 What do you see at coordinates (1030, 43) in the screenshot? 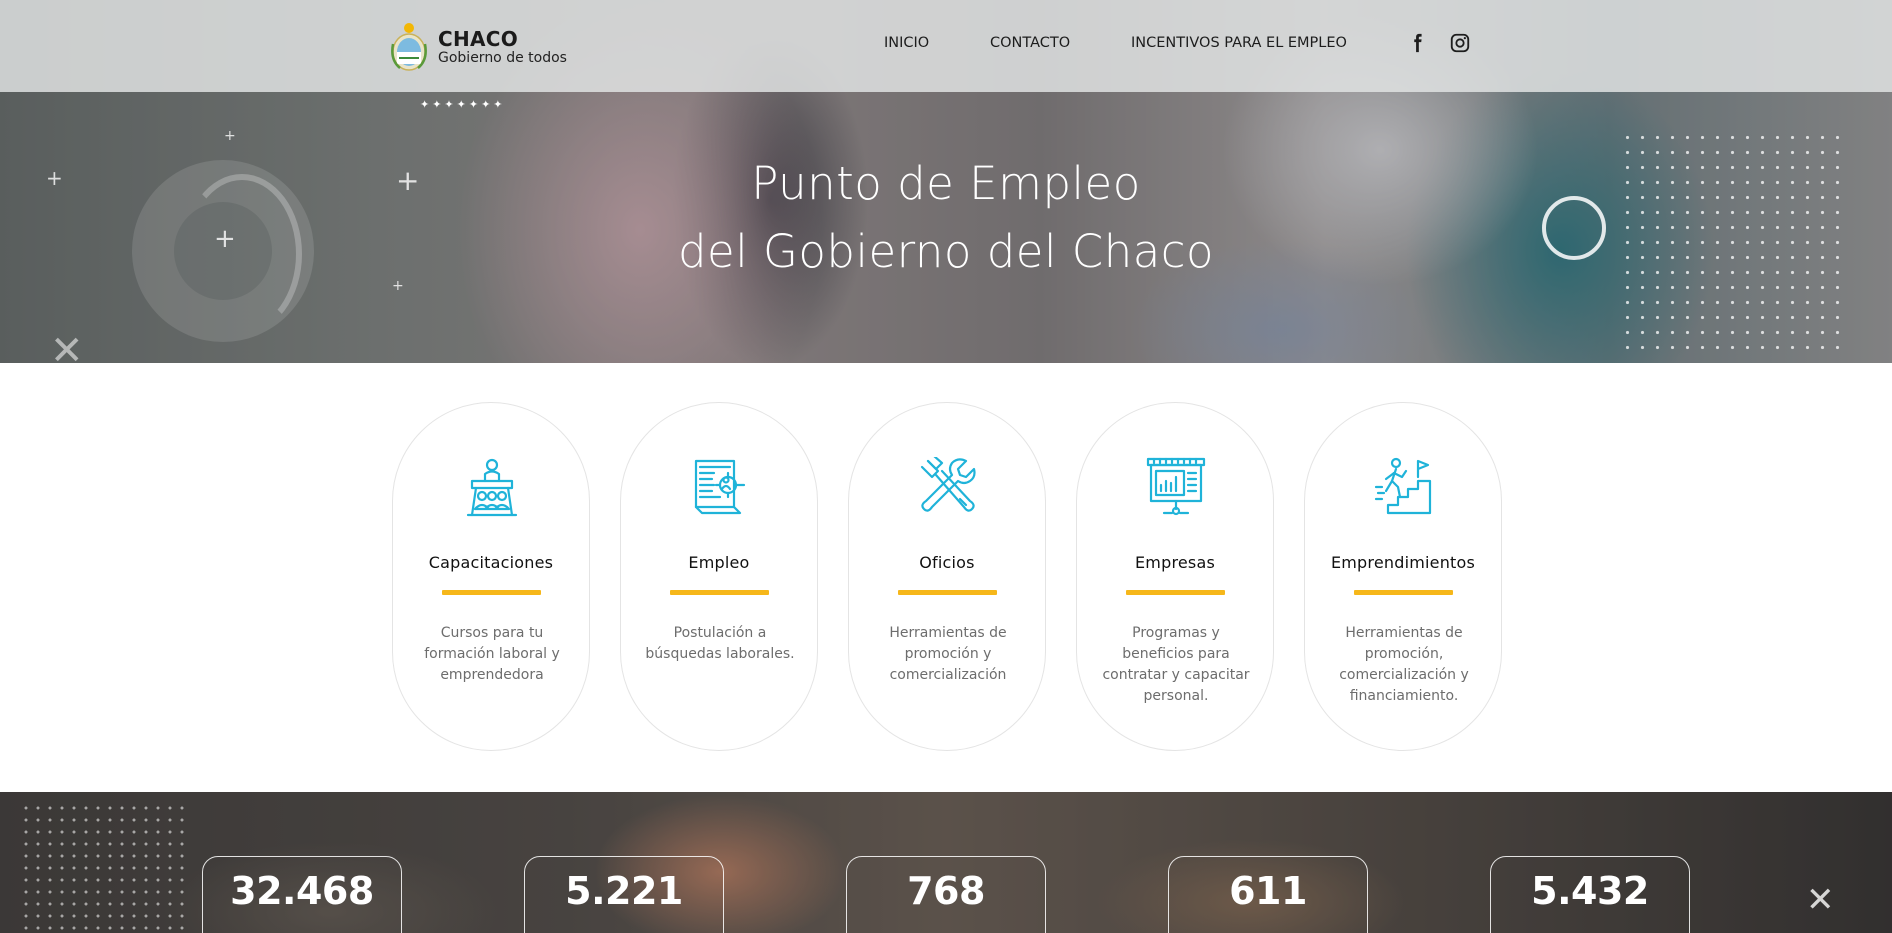
I see `nav-contacto: CONTACTO` at bounding box center [1030, 43].